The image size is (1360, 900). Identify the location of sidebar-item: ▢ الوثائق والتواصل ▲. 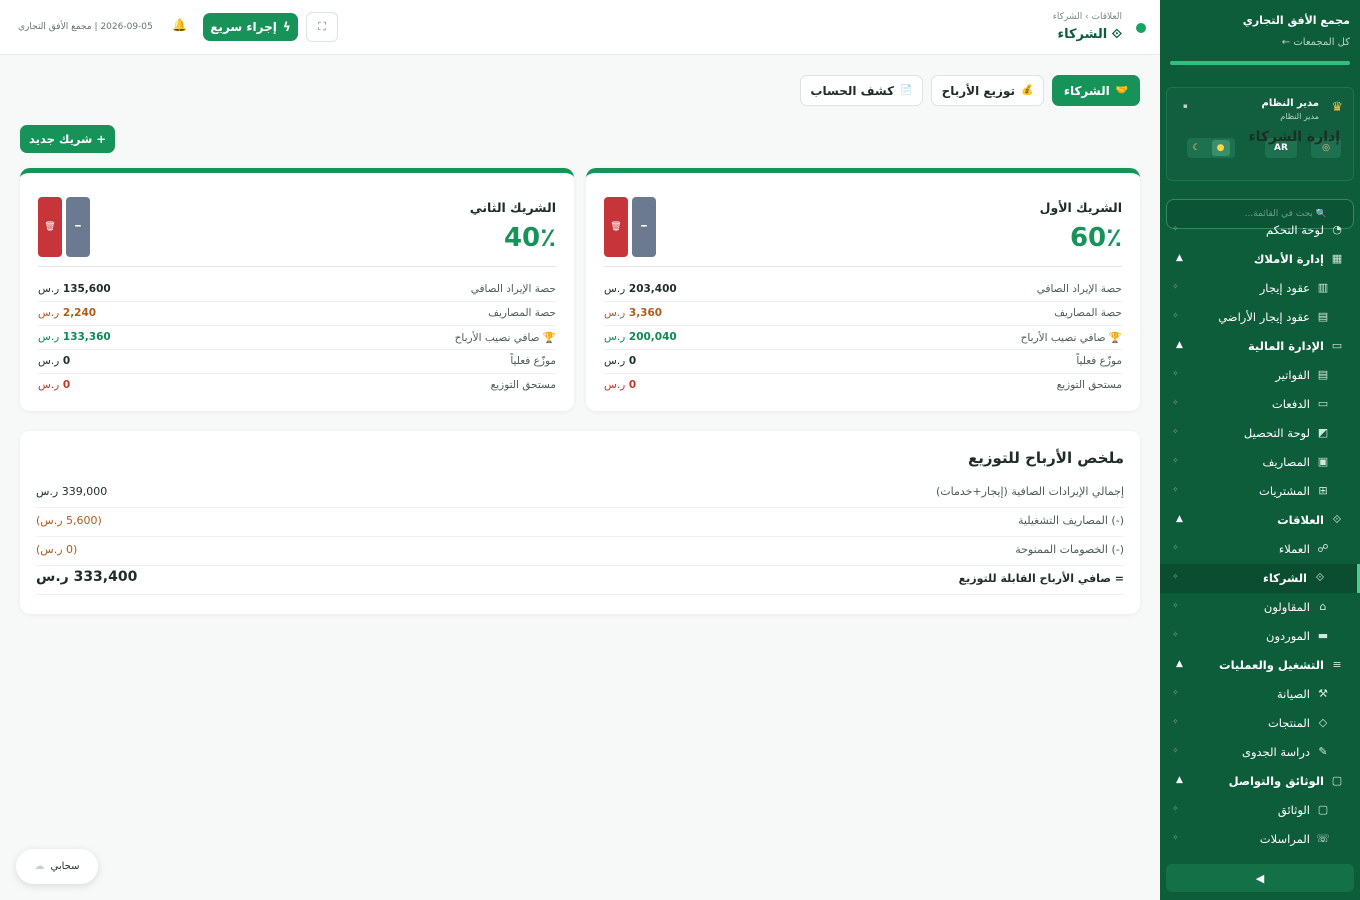
(1260, 781).